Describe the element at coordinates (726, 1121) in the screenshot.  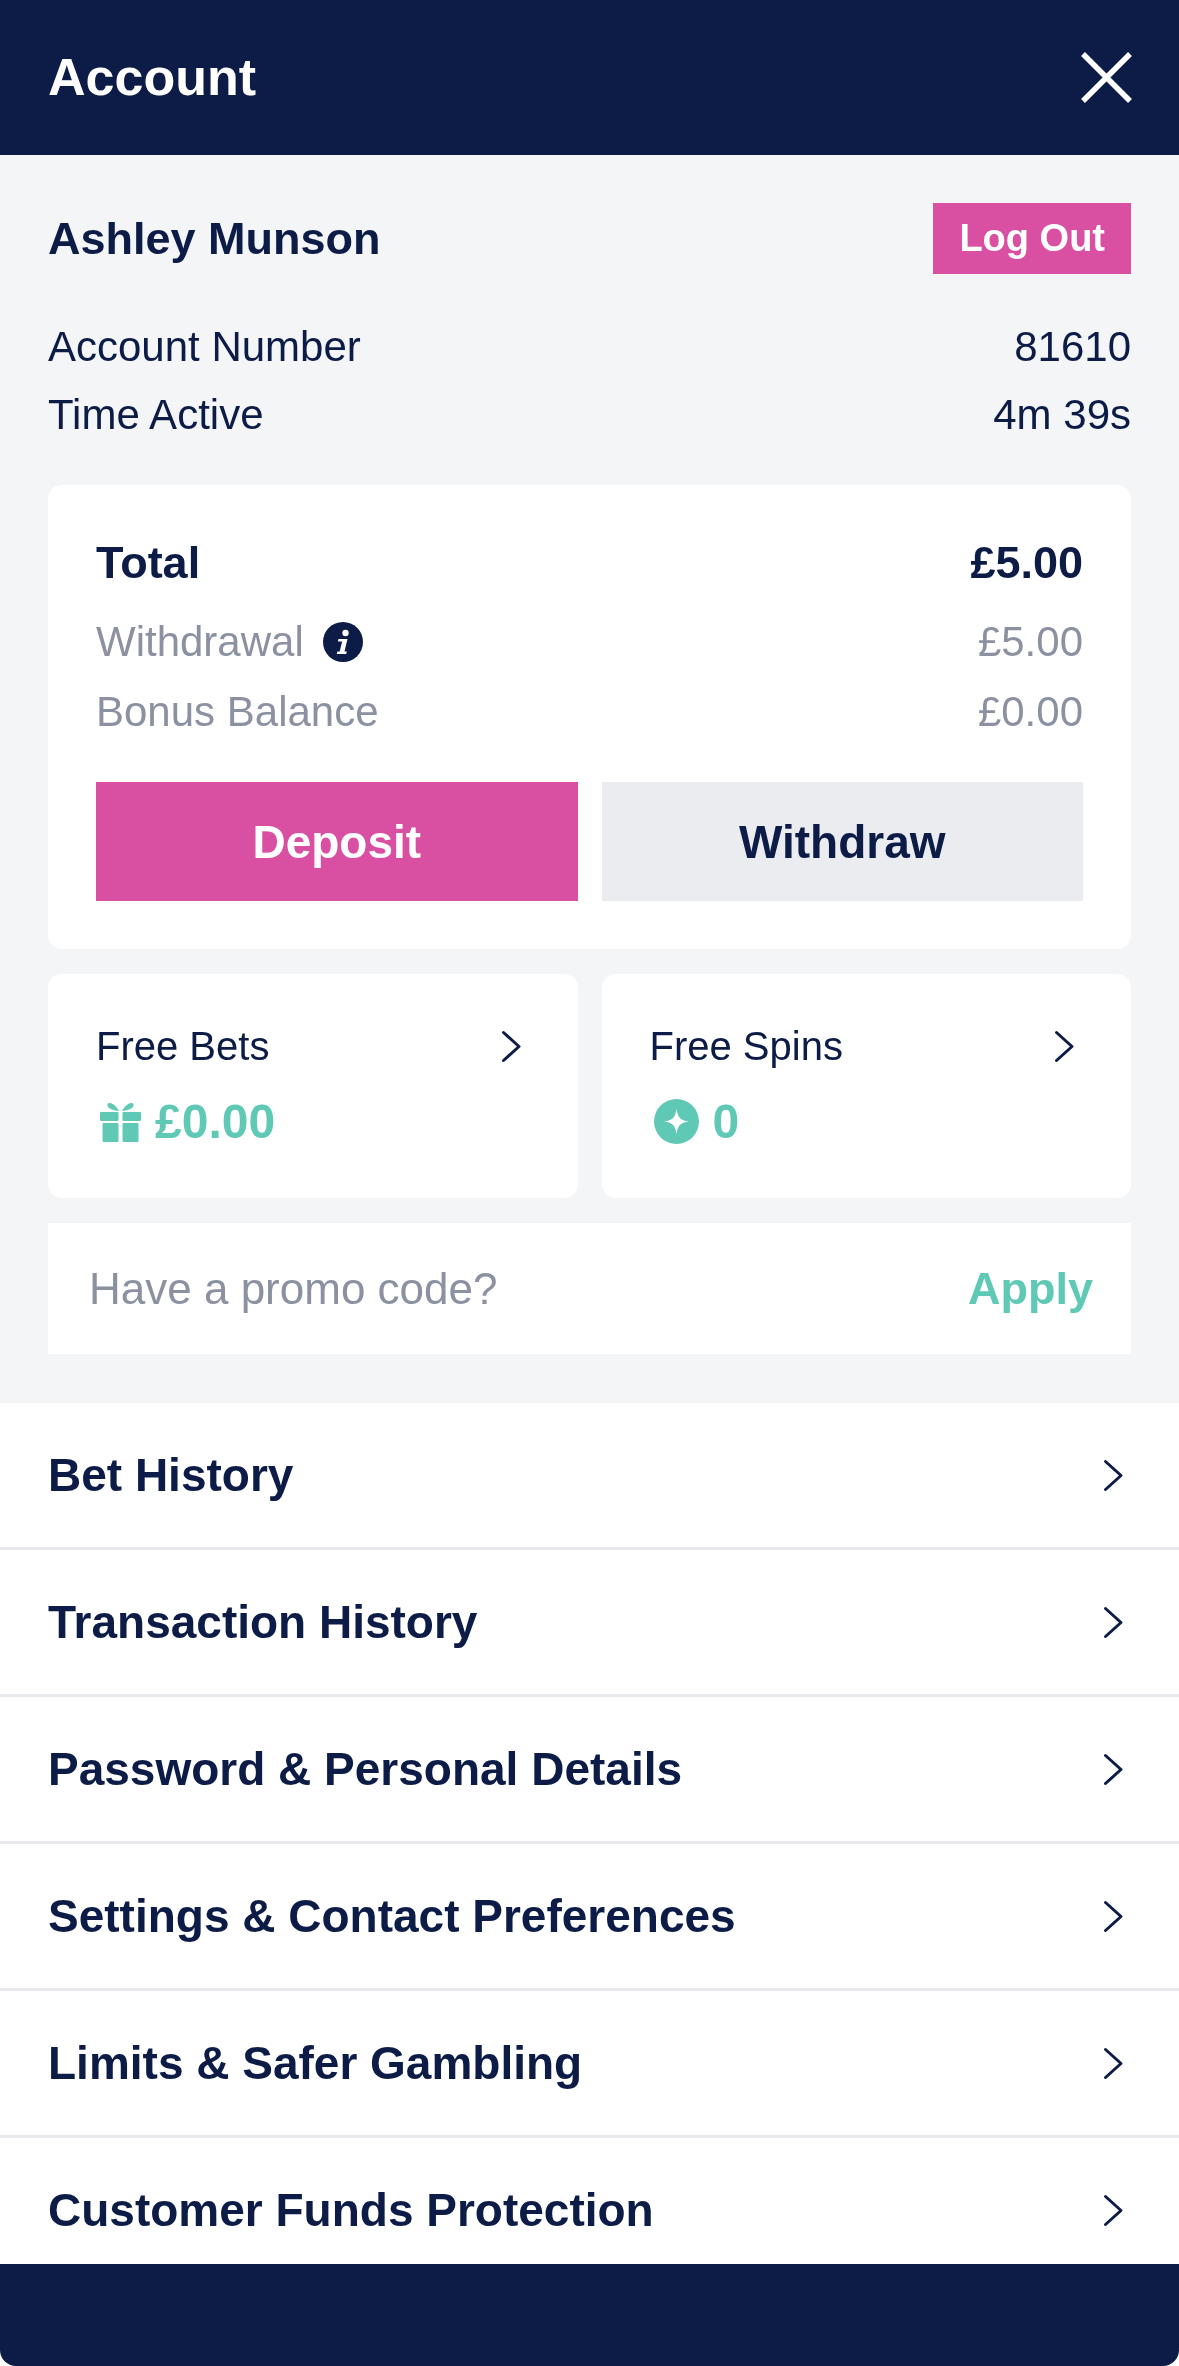
I see `reward-value: 0` at that location.